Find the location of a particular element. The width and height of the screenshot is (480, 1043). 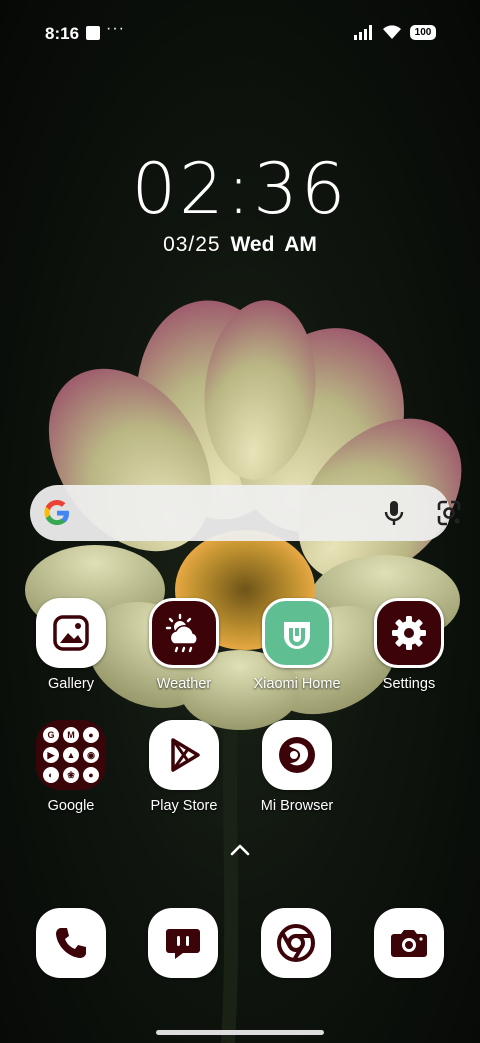

app-label: Weather is located at coordinates (184, 684).